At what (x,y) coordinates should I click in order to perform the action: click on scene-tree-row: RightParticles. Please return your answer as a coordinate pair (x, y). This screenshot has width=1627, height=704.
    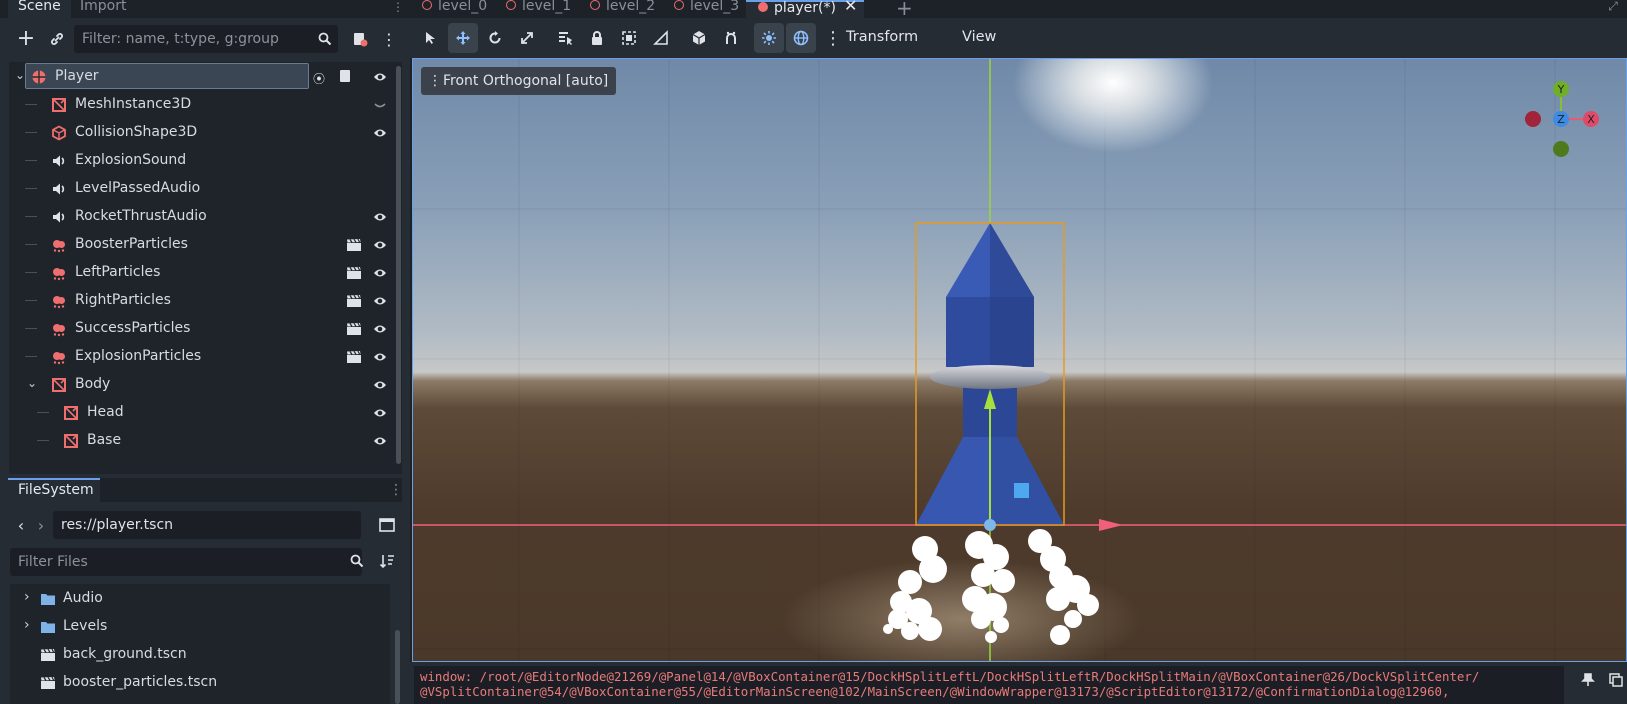
    Looking at the image, I should click on (201, 300).